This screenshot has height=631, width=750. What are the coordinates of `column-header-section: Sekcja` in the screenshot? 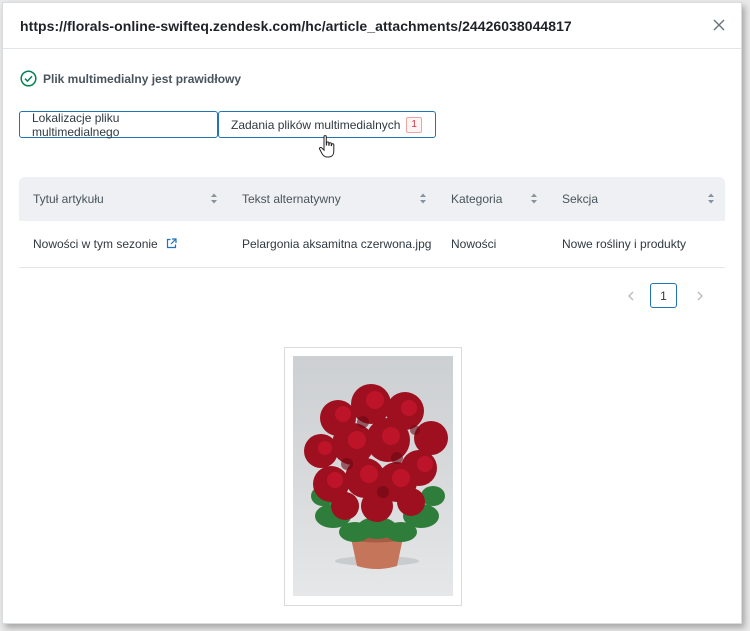 It's located at (636, 199).